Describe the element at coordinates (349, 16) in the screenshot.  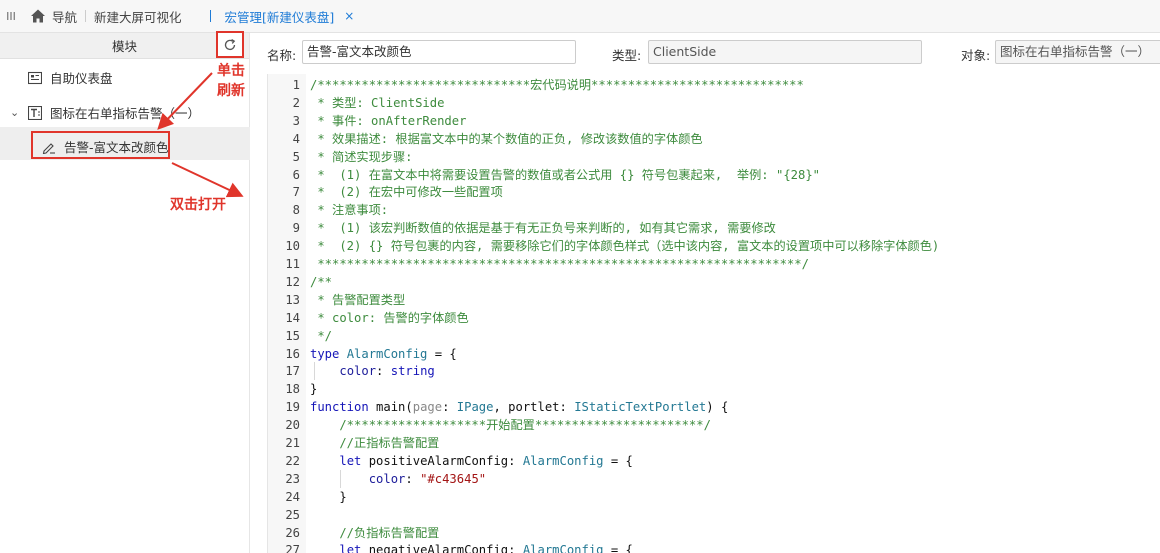
I see `close-tab-icon: ×` at that location.